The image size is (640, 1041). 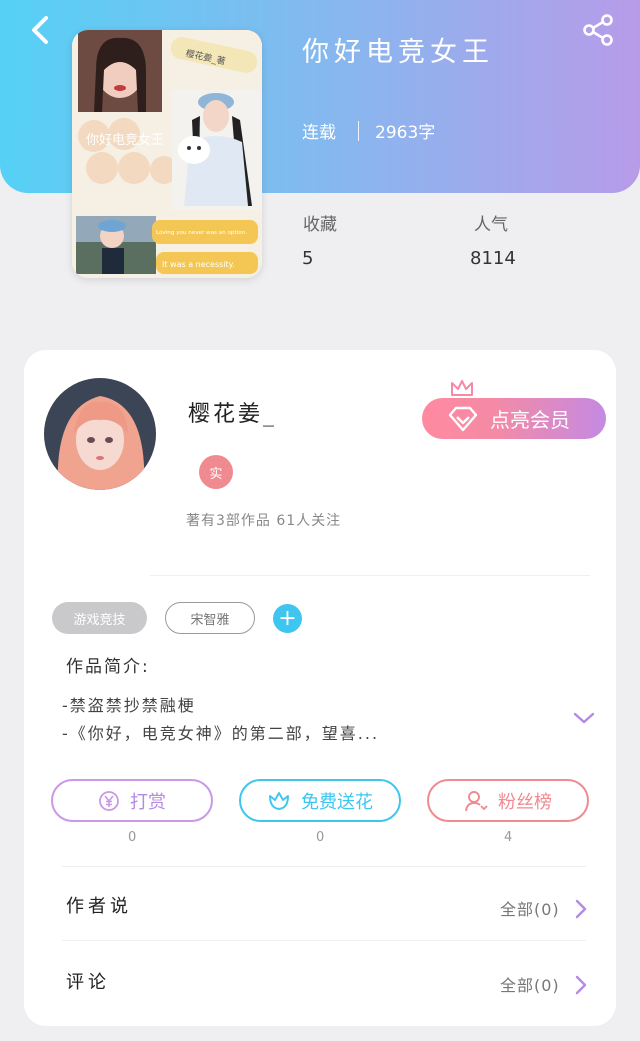 What do you see at coordinates (320, 225) in the screenshot?
I see `favorites-label: 收藏` at bounding box center [320, 225].